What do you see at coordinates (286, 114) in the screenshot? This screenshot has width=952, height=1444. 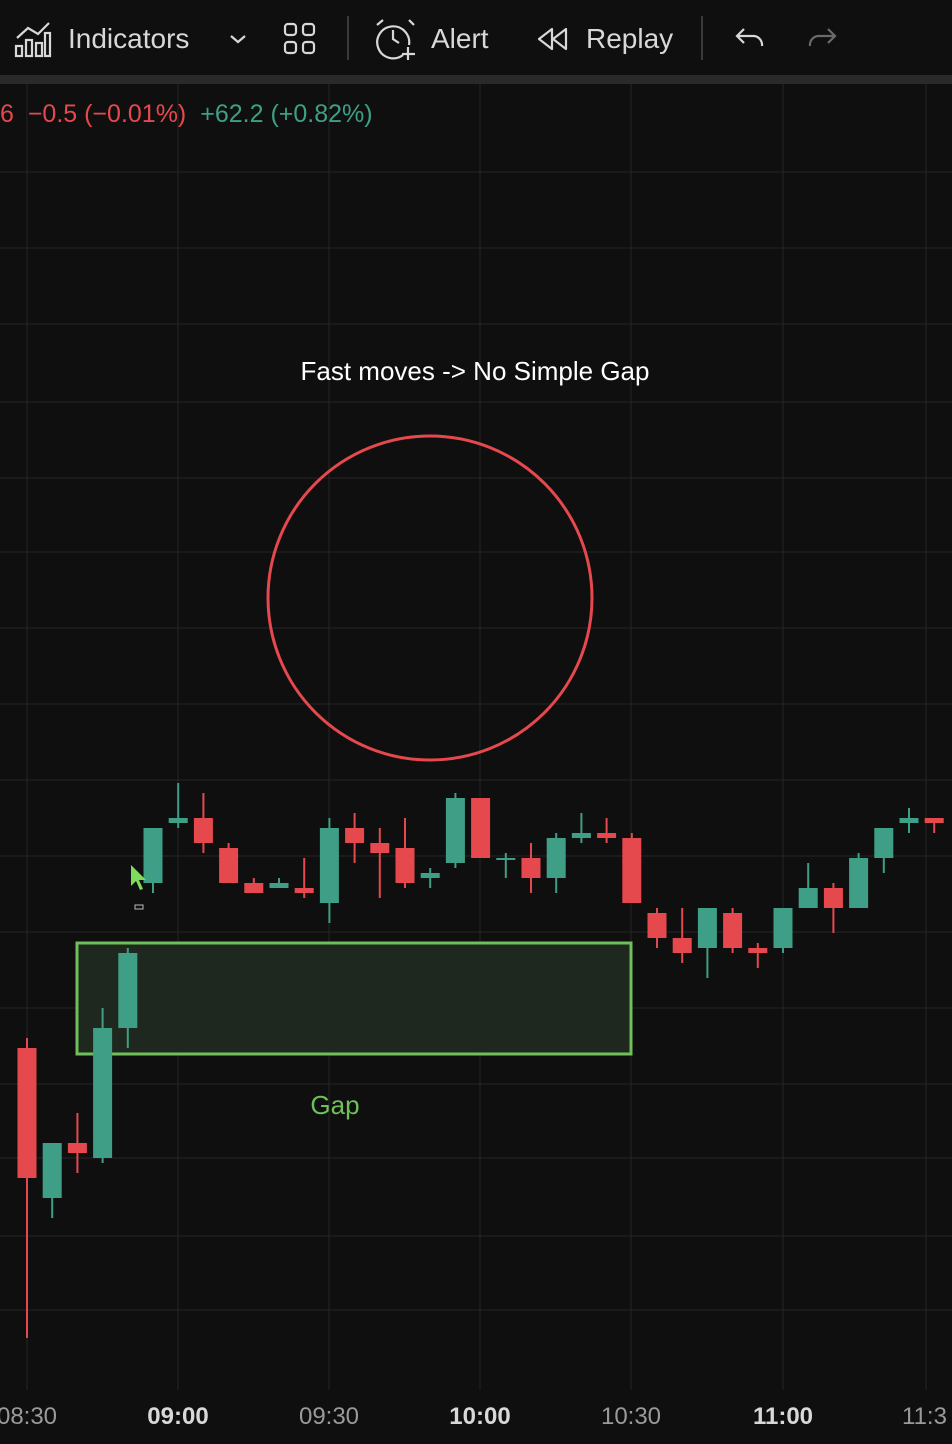 I see `legend-change-positive: +62.2 (+0.82%)` at bounding box center [286, 114].